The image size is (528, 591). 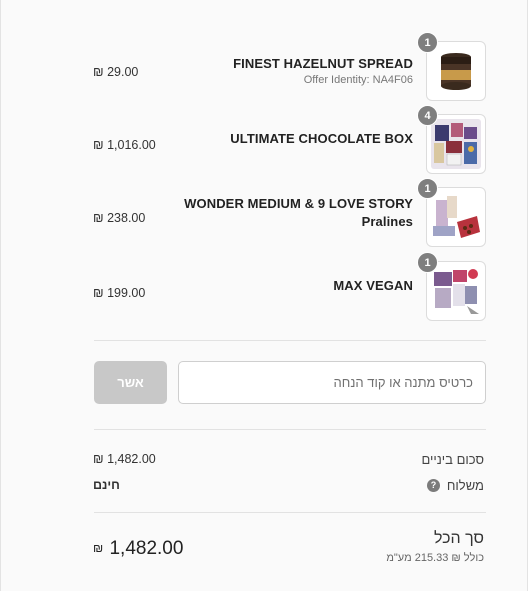 I want to click on chocolate-box-icon, so click(x=456, y=144).